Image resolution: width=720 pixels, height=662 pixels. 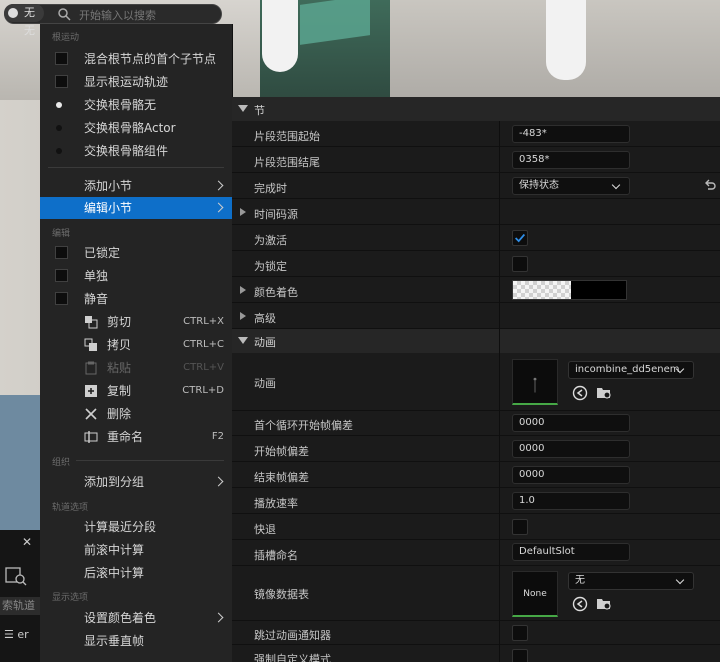 What do you see at coordinates (61, 463) in the screenshot?
I see `menu-section-organize: 组织` at bounding box center [61, 463].